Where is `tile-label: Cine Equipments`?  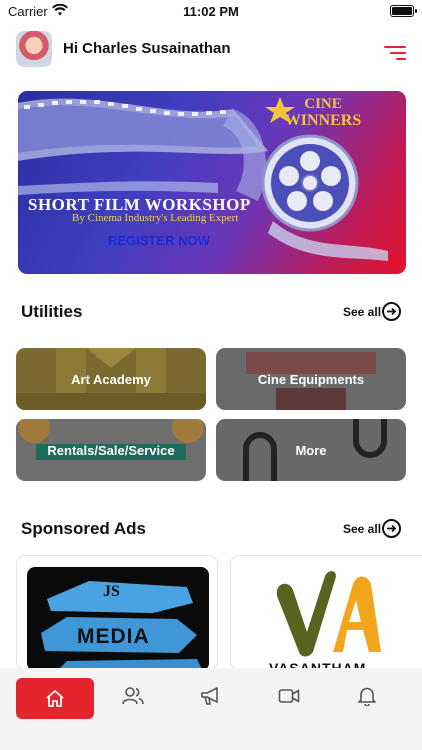
tile-label: Cine Equipments is located at coordinates (311, 379).